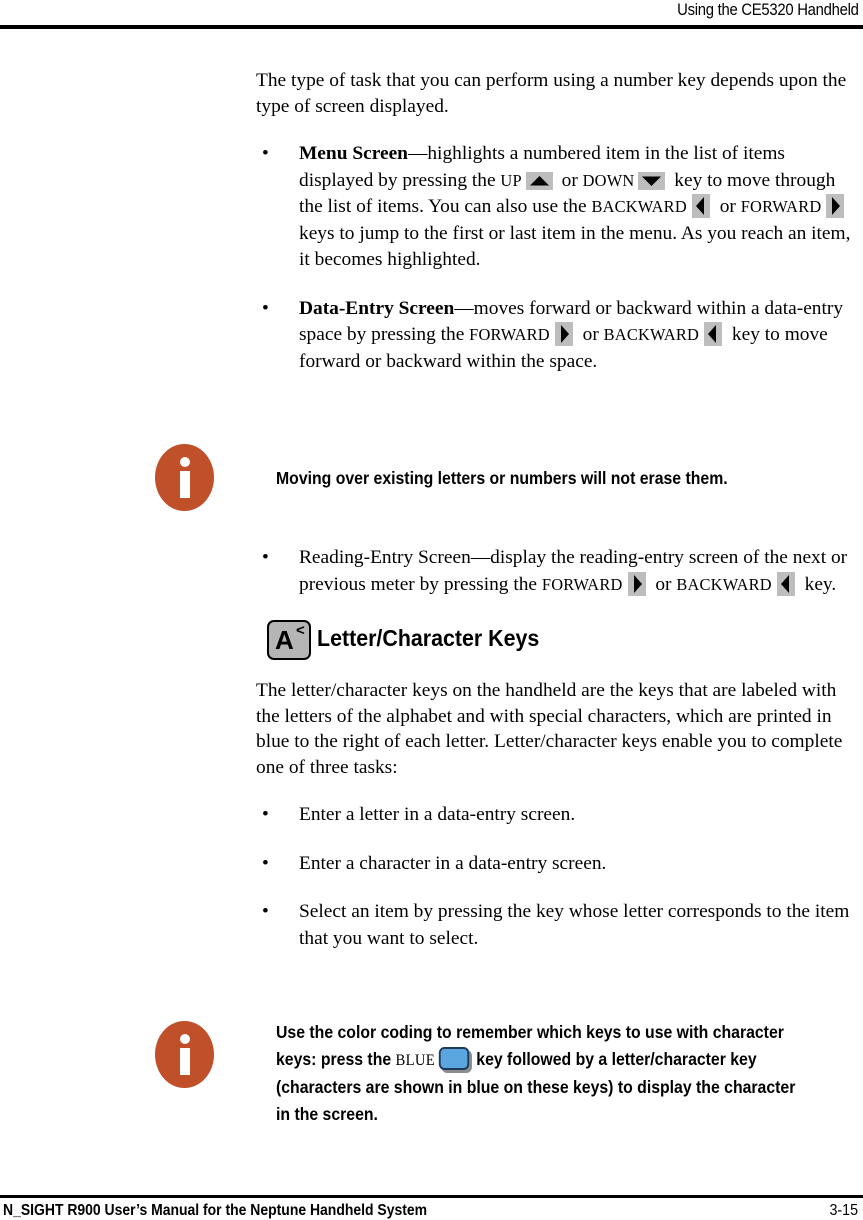  What do you see at coordinates (300, 630) in the screenshot?
I see `keycap-superscript: <` at bounding box center [300, 630].